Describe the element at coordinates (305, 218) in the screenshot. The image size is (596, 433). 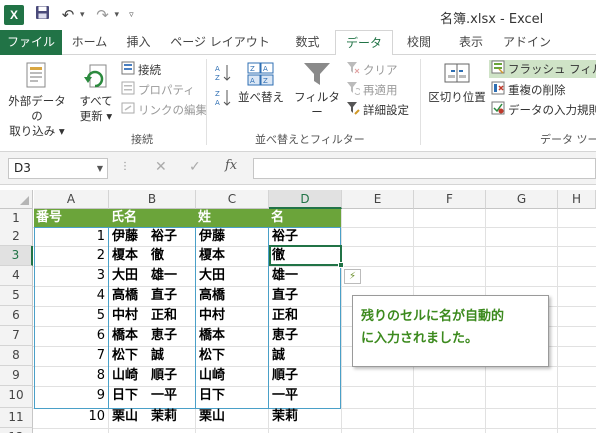
I see `header-cell-given-name: 名` at that location.